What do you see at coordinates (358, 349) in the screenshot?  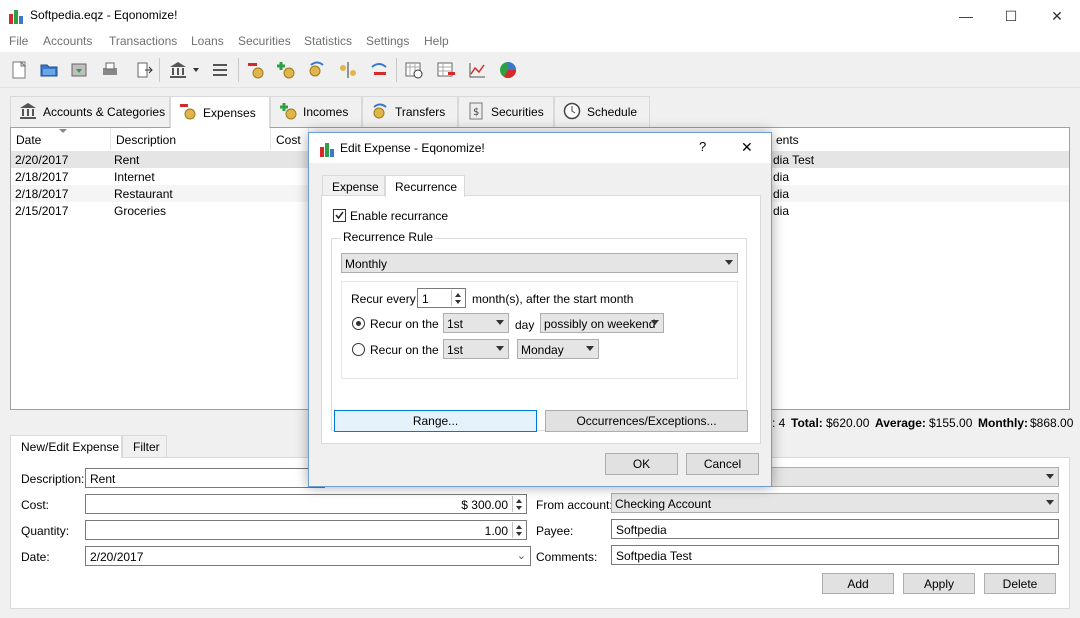 I see `recur-on-weekday-radio` at bounding box center [358, 349].